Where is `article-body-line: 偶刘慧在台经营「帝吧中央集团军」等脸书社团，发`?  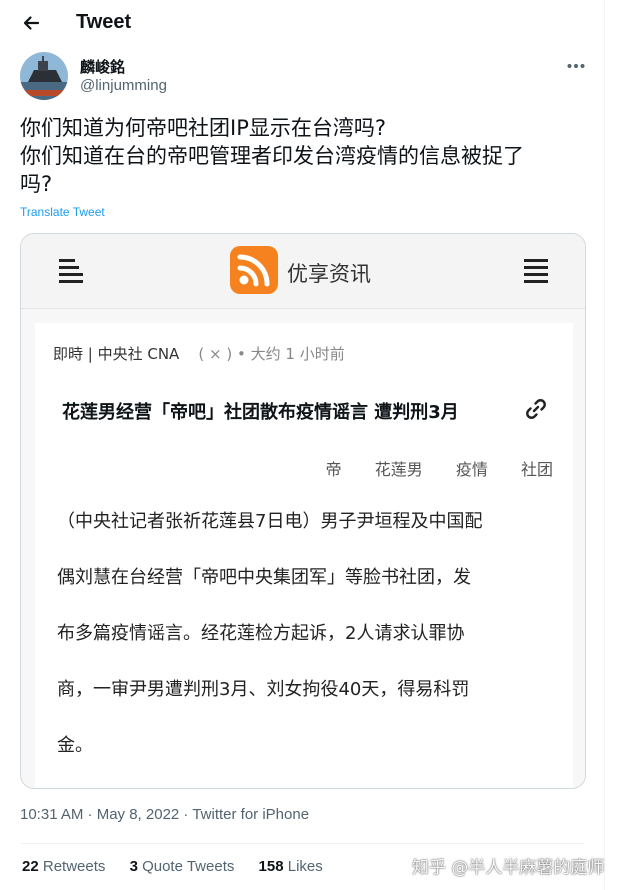
article-body-line: 偶刘慧在台经营「帝吧中央集团军」等脸书社团，发 is located at coordinates (264, 577).